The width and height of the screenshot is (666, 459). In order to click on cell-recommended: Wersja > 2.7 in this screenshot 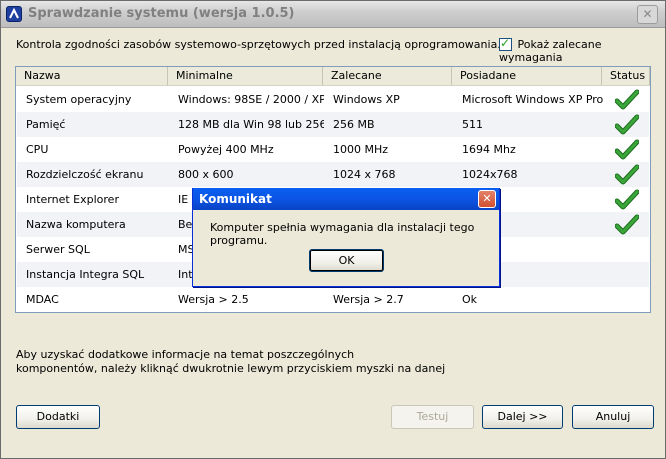, I will do `click(368, 299)`.